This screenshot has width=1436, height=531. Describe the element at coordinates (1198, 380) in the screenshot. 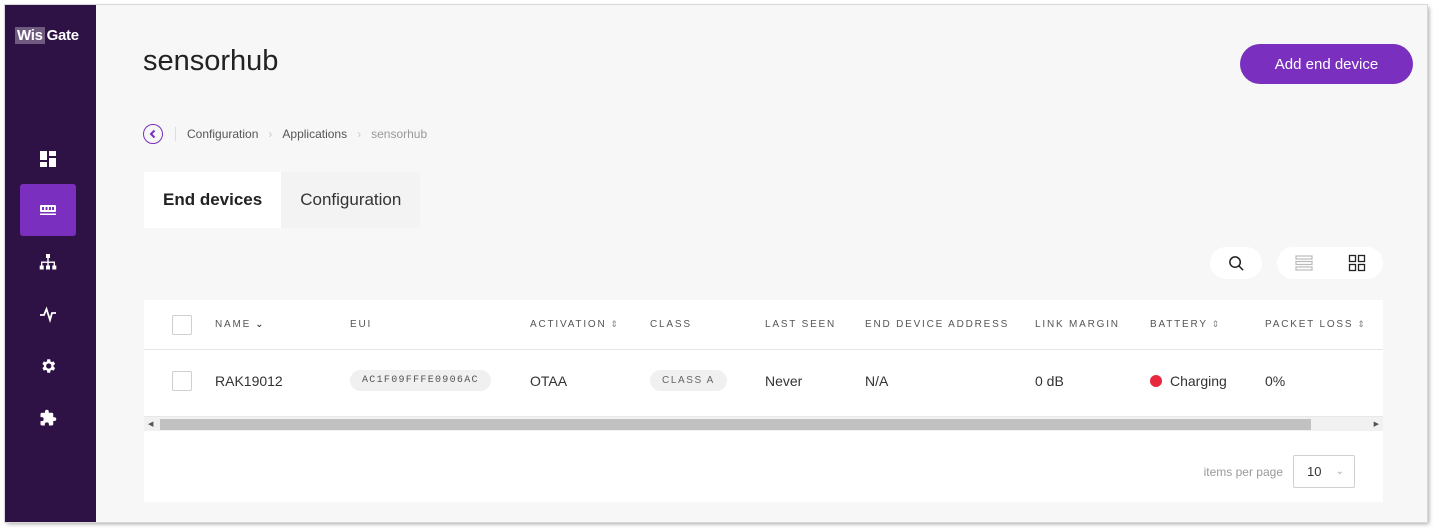

I see `battery-status-label: Charging` at that location.